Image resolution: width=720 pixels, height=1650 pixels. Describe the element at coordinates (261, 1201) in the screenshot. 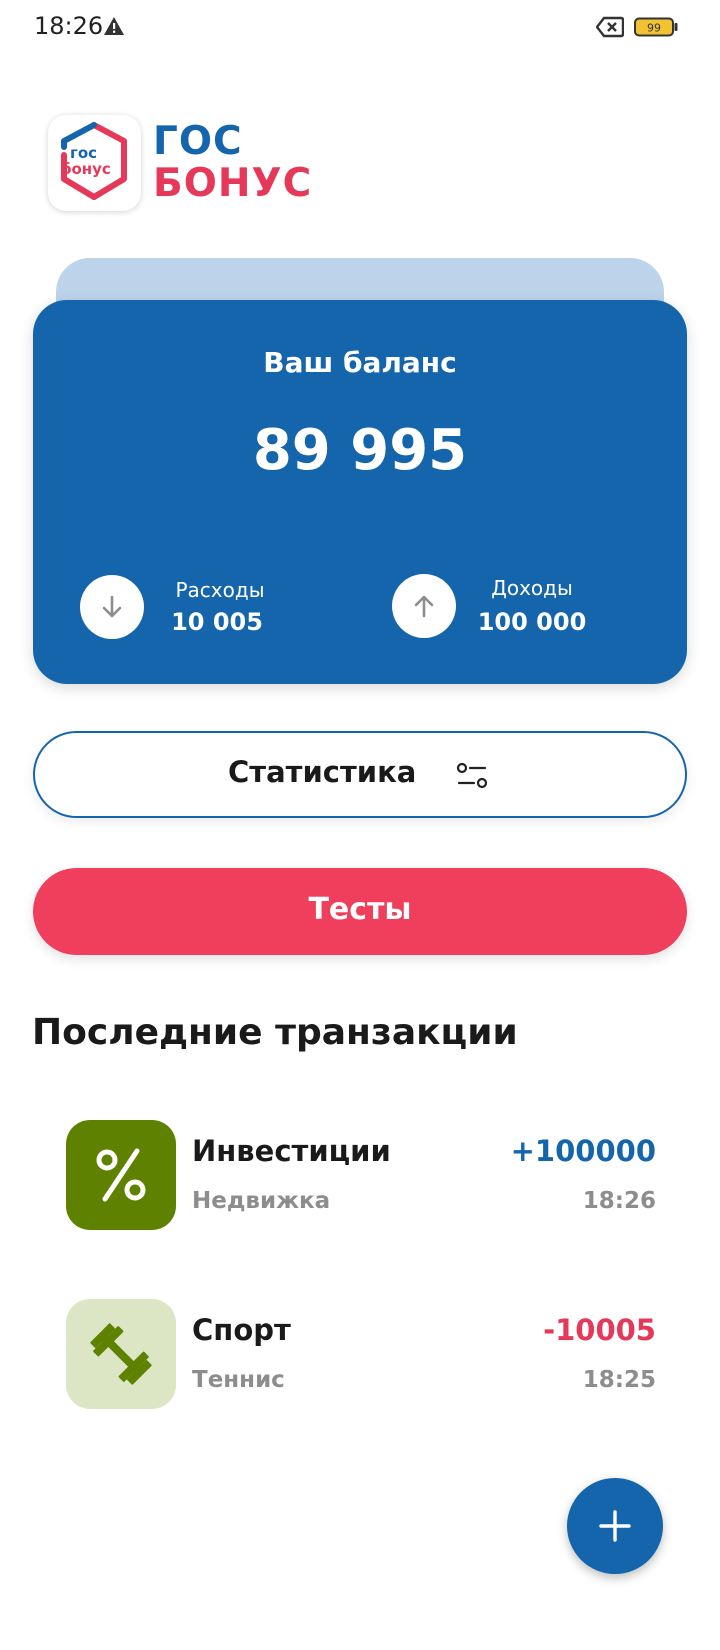

I see `transaction-subtitle: Недвижка` at that location.